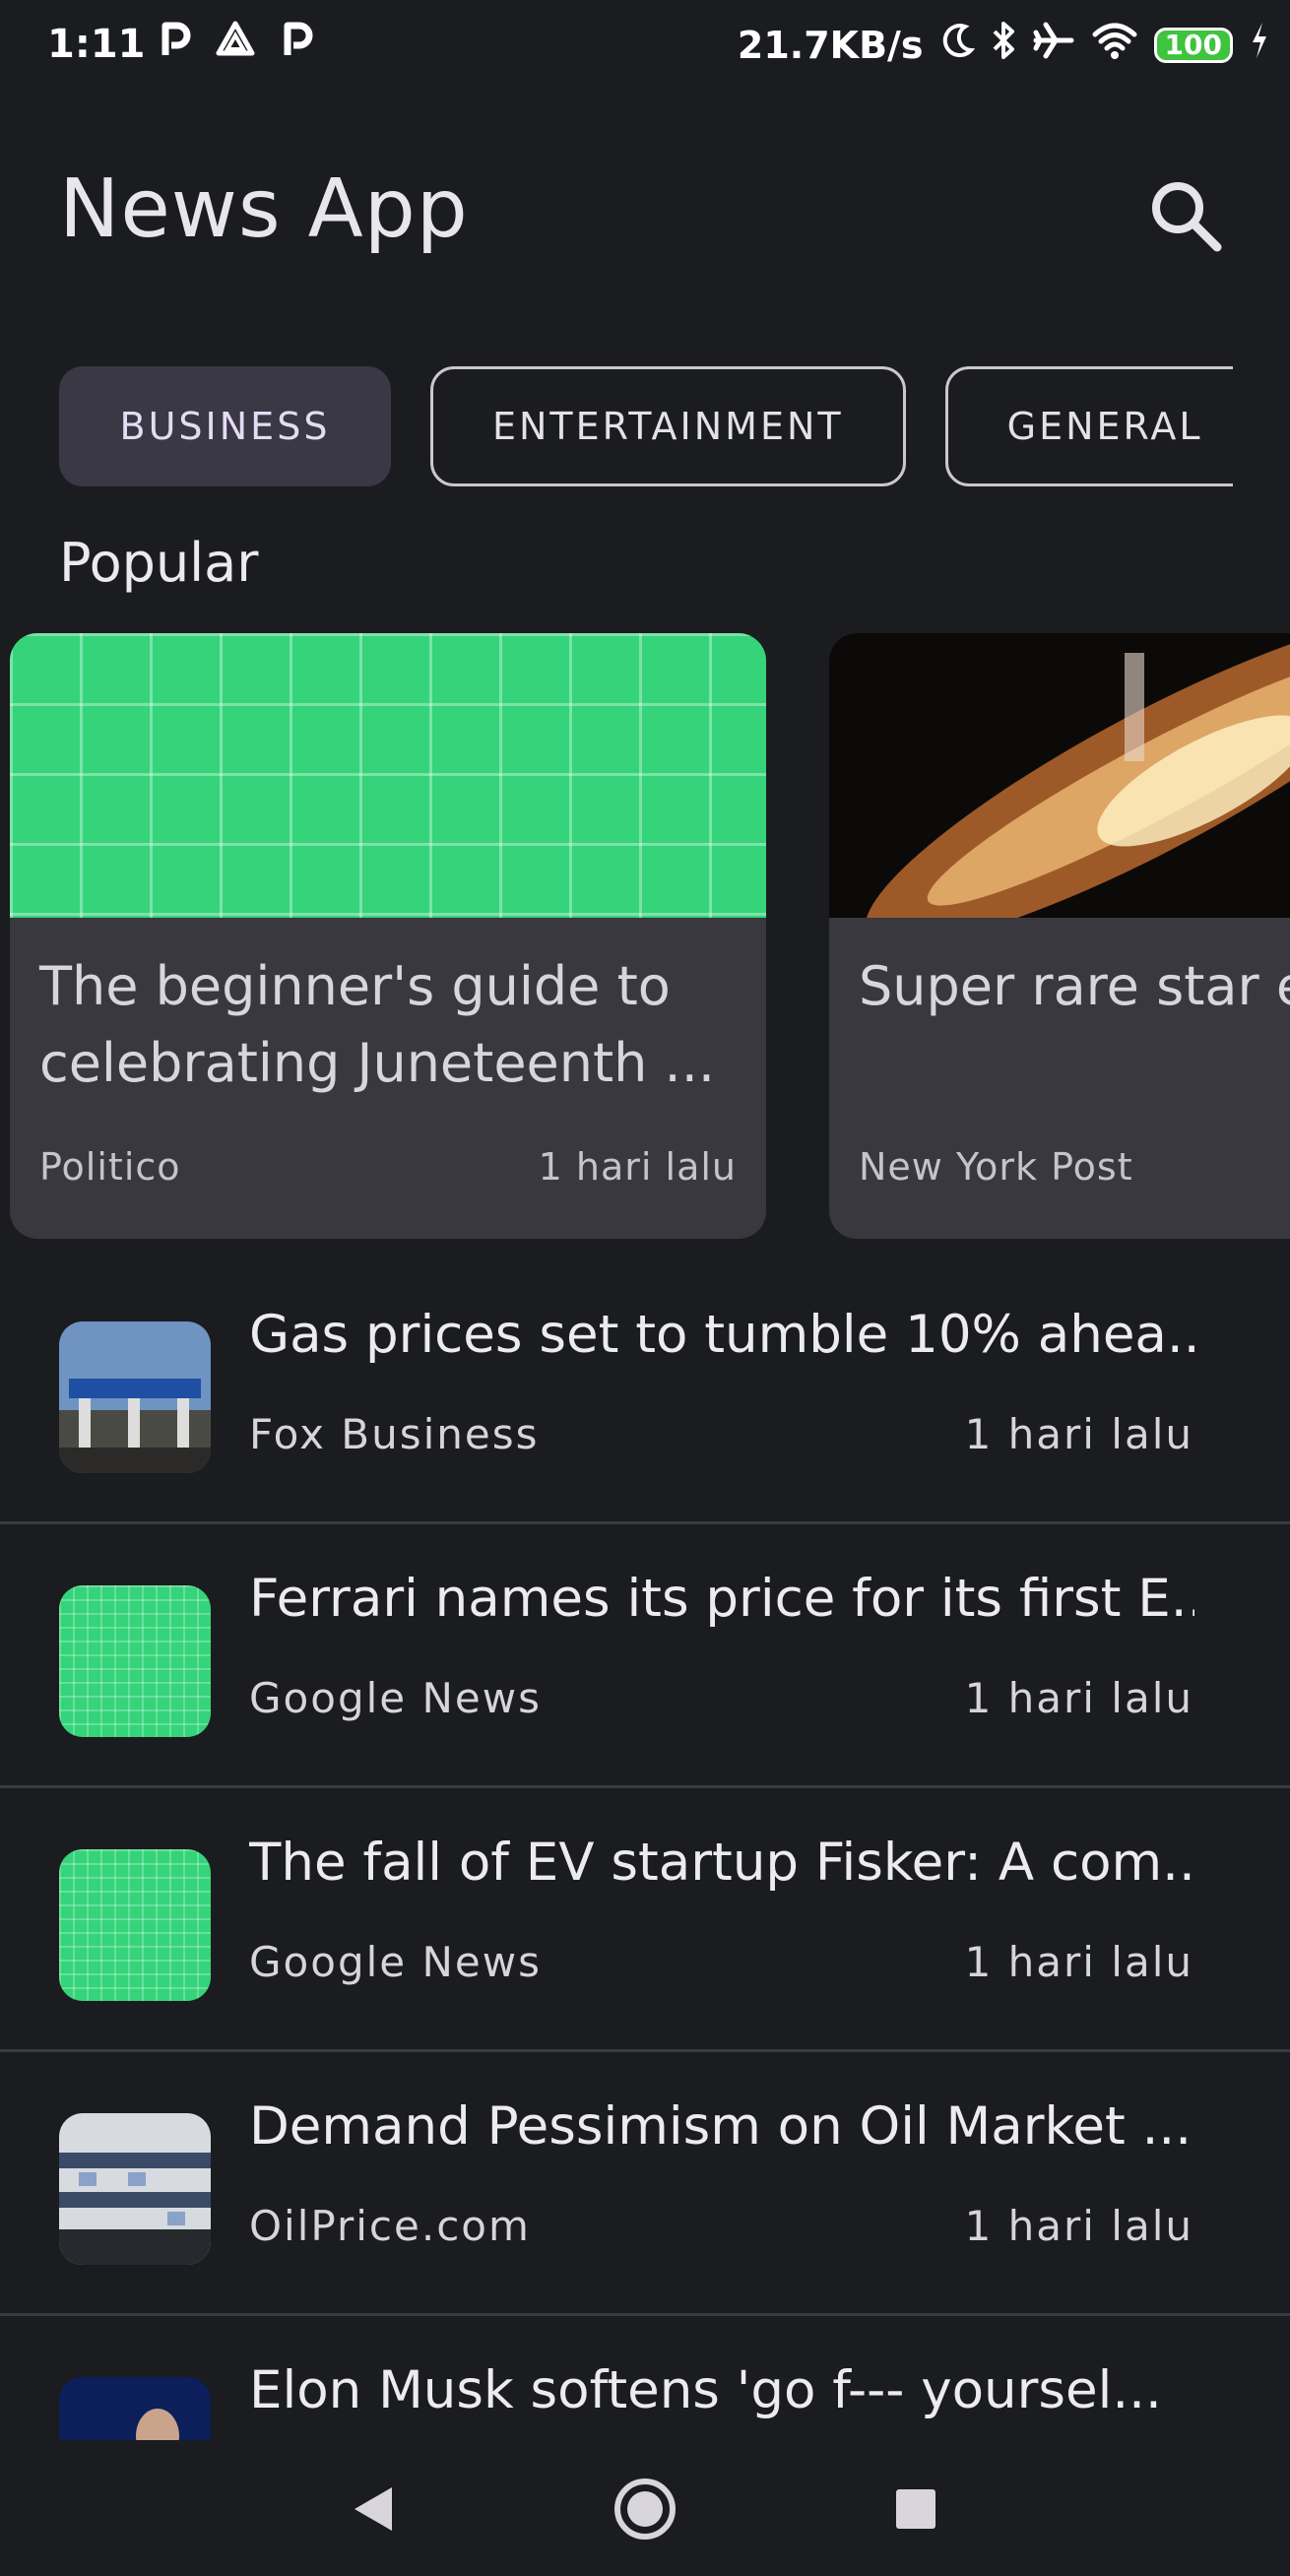 The height and width of the screenshot is (2576, 1290). What do you see at coordinates (645, 47) in the screenshot?
I see `status-bar: 1:11 21.7KB/s 100` at bounding box center [645, 47].